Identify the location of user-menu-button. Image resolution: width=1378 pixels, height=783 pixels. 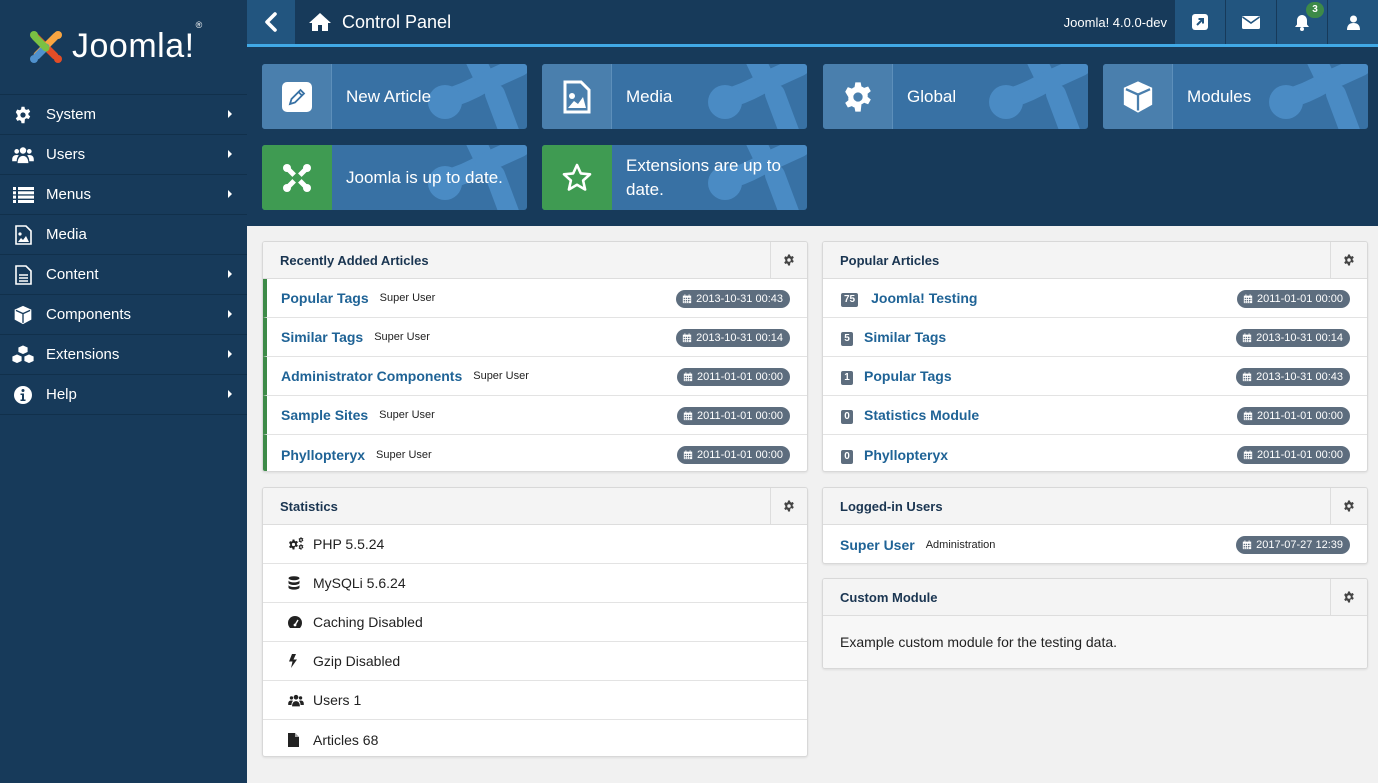
(1352, 22).